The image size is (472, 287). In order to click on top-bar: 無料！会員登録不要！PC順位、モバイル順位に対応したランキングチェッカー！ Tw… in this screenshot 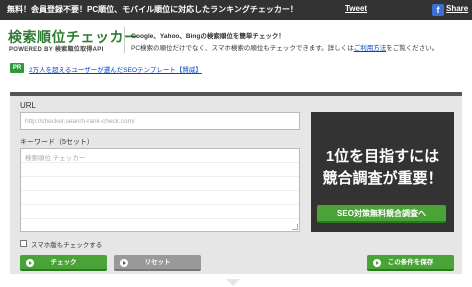, I will do `click(236, 10)`.